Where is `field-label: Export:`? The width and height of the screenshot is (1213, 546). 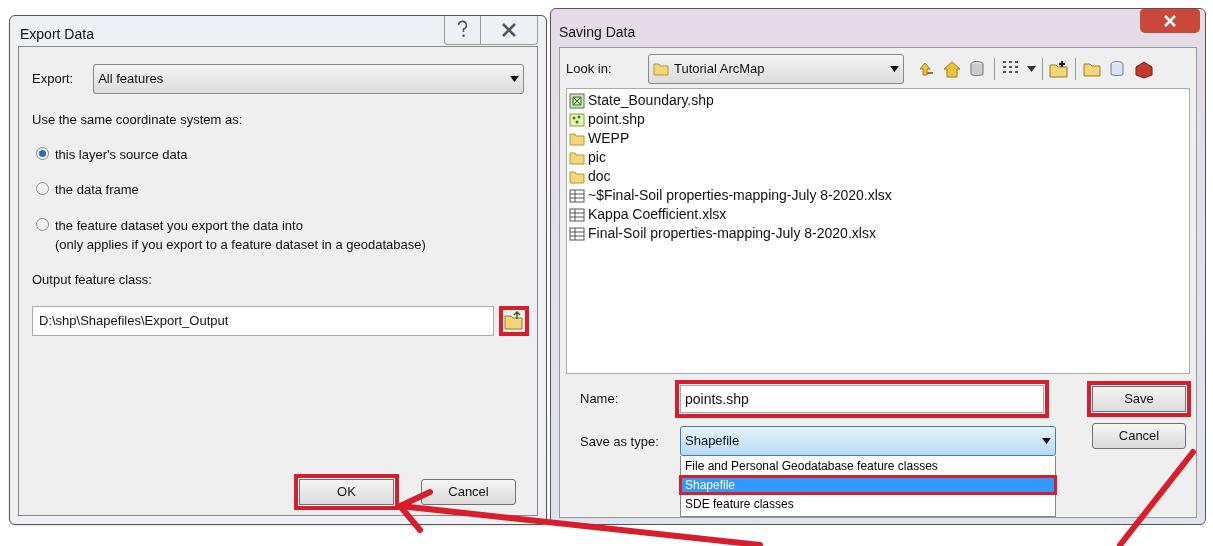 field-label: Export: is located at coordinates (53, 79).